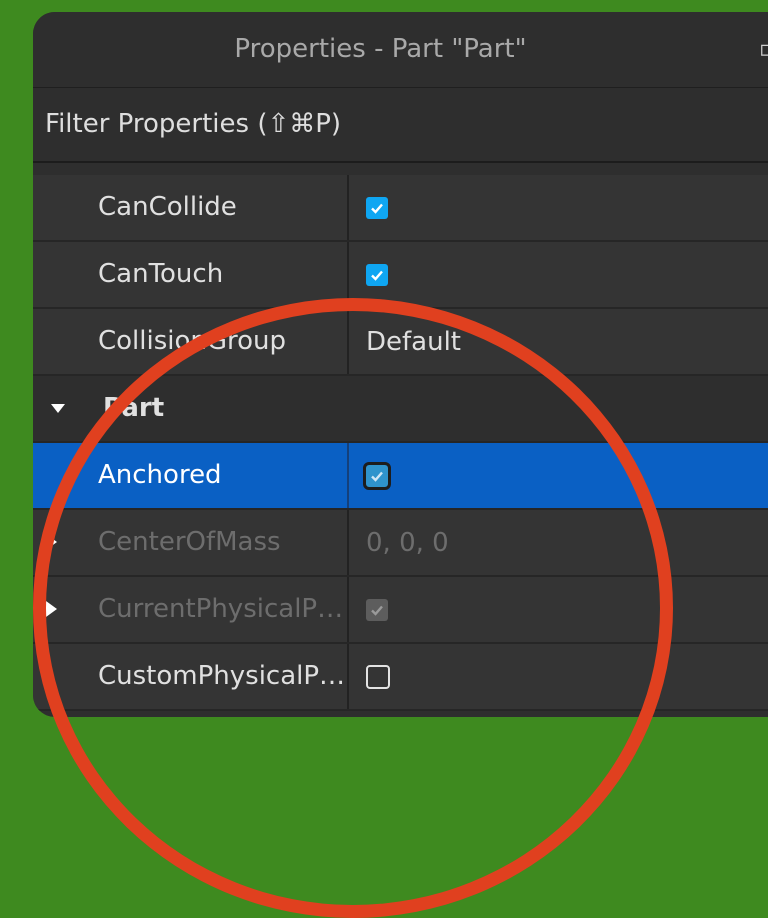  Describe the element at coordinates (763, 49) in the screenshot. I see `panel-menu-icon: ▫` at that location.